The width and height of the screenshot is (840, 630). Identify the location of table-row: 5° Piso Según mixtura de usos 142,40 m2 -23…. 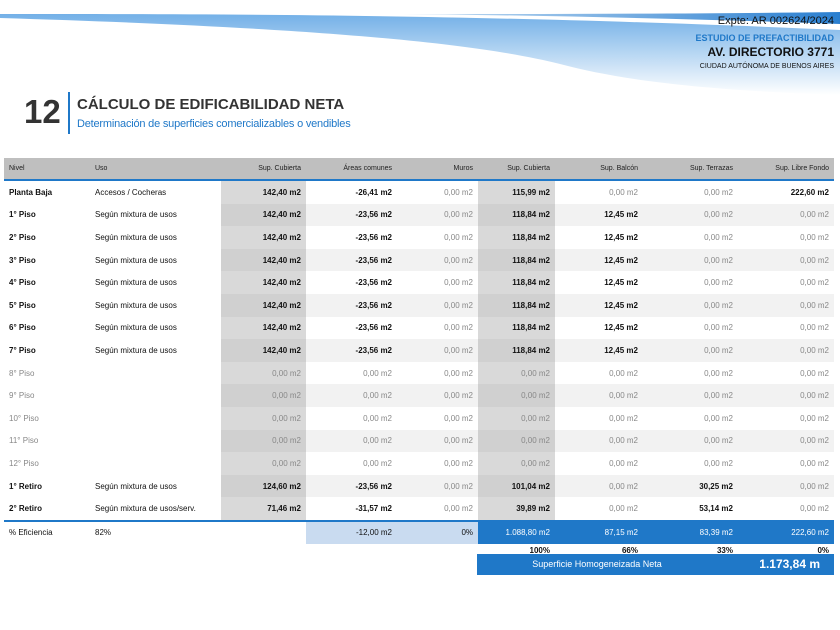
(419, 305).